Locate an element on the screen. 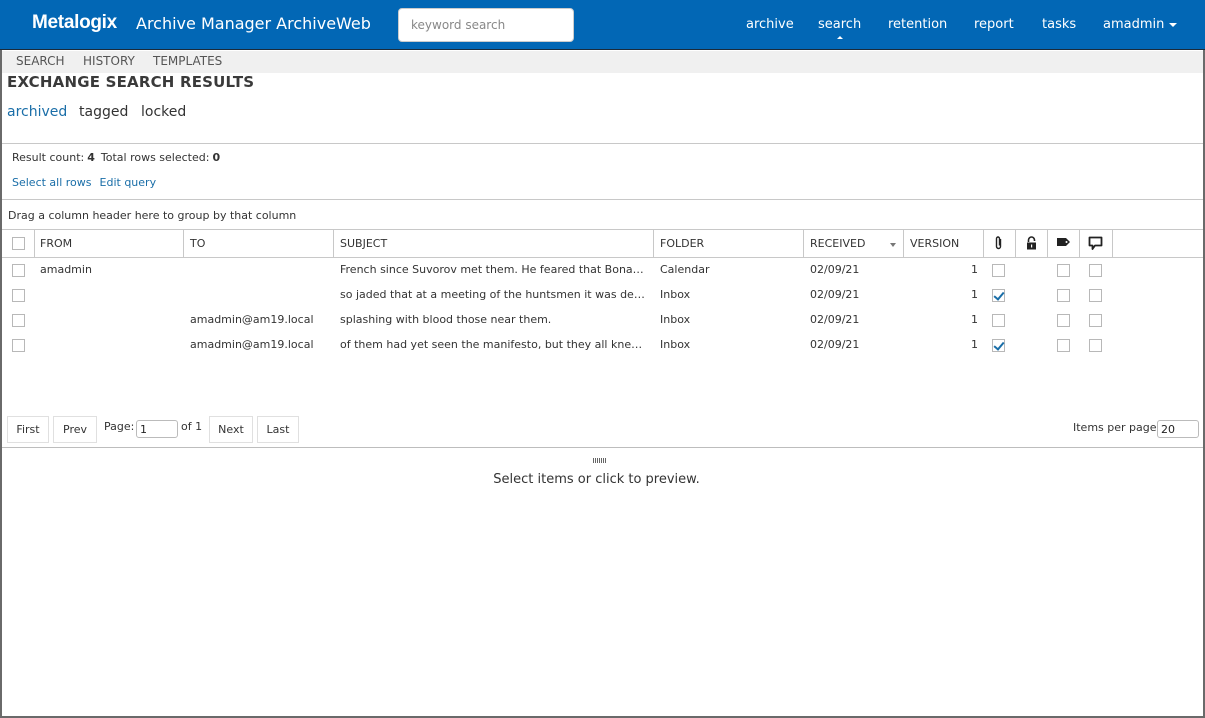 This screenshot has height=718, width=1205. column-header-attachment is located at coordinates (1000, 244).